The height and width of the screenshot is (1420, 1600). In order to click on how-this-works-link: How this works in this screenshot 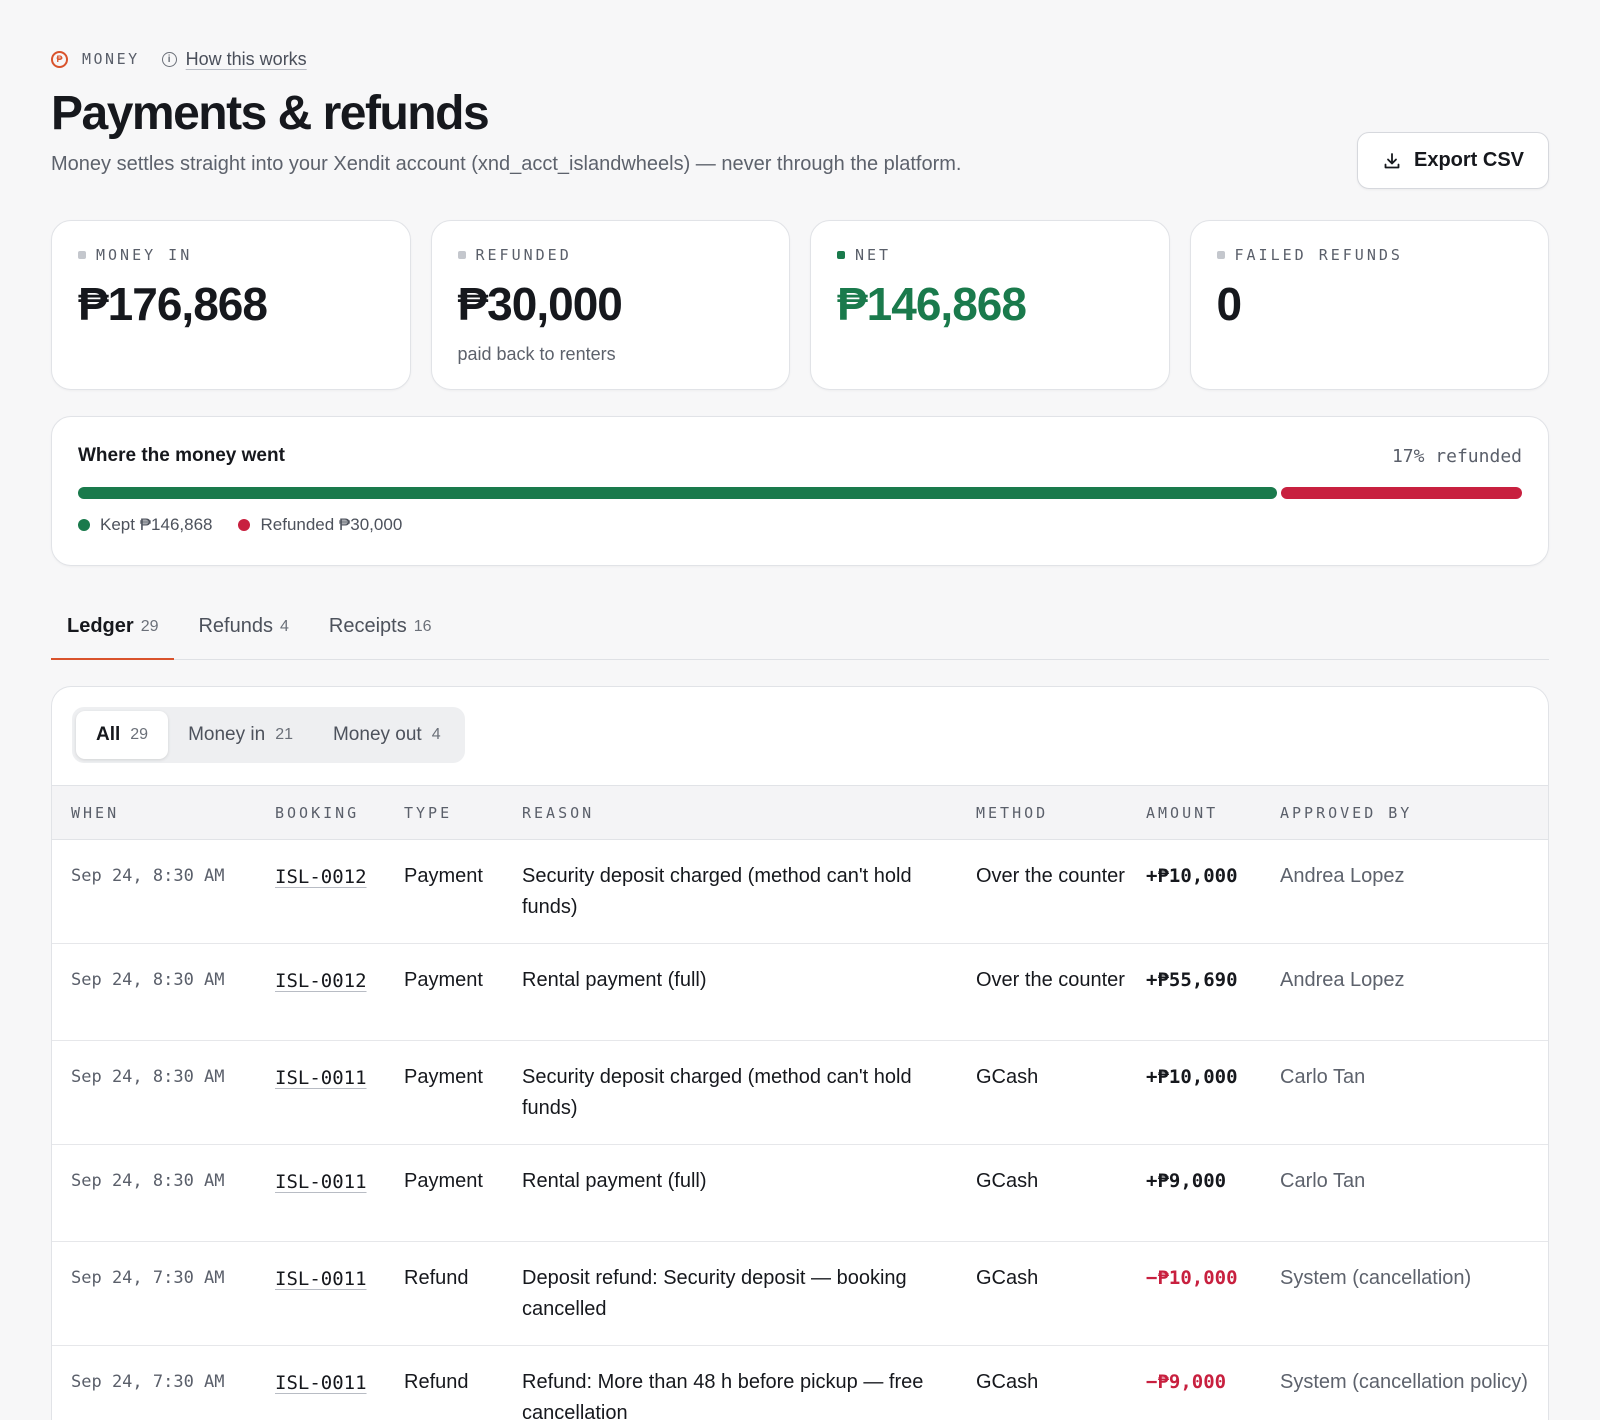, I will do `click(246, 59)`.